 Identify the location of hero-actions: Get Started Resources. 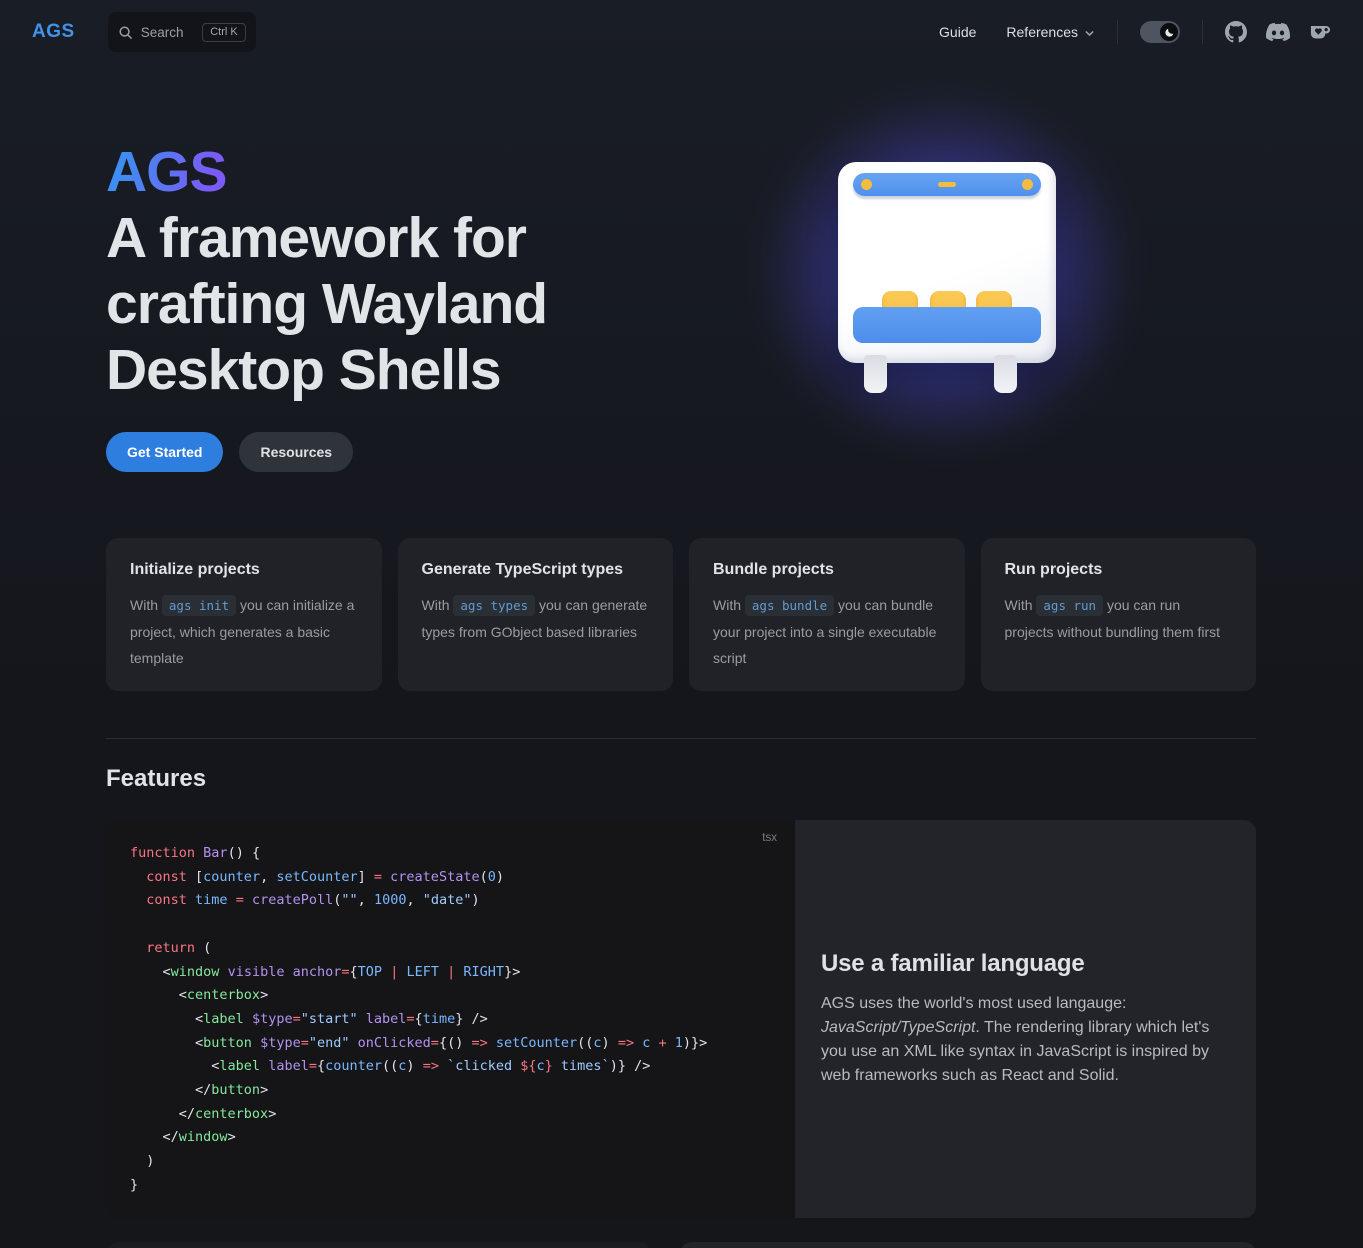
(230, 452).